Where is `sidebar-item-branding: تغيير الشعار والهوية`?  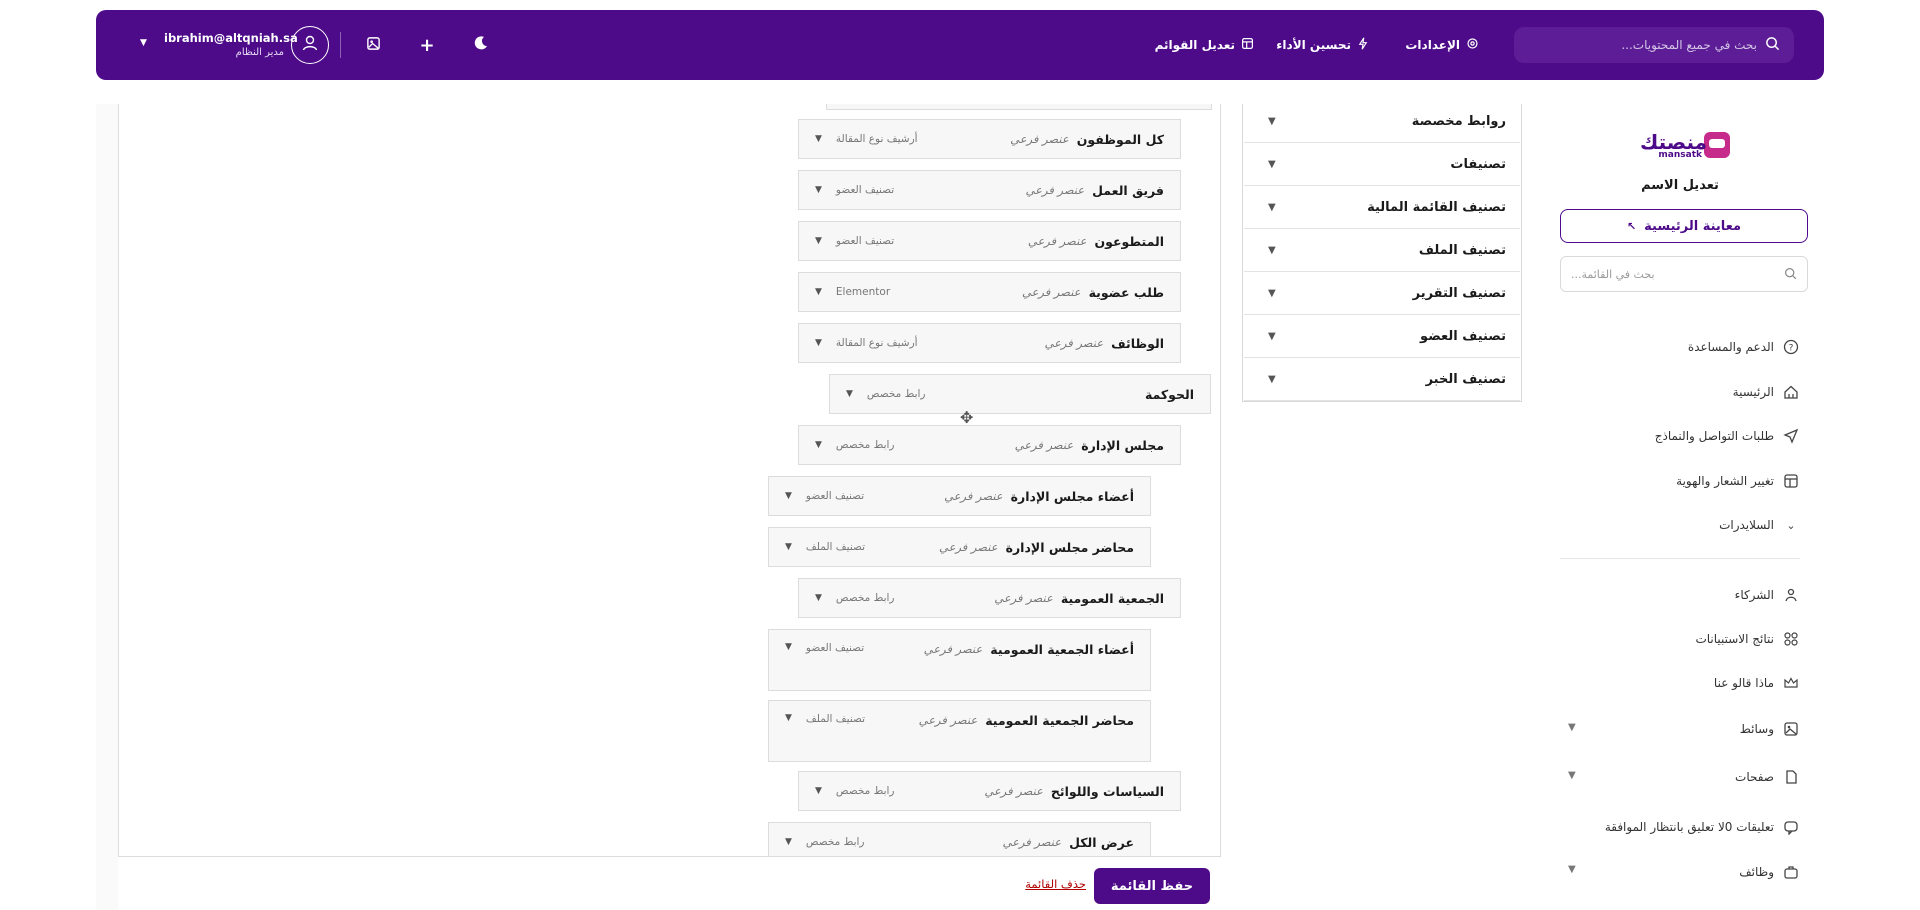
sidebar-item-branding: تغيير الشعار والهوية is located at coordinates (1680, 481).